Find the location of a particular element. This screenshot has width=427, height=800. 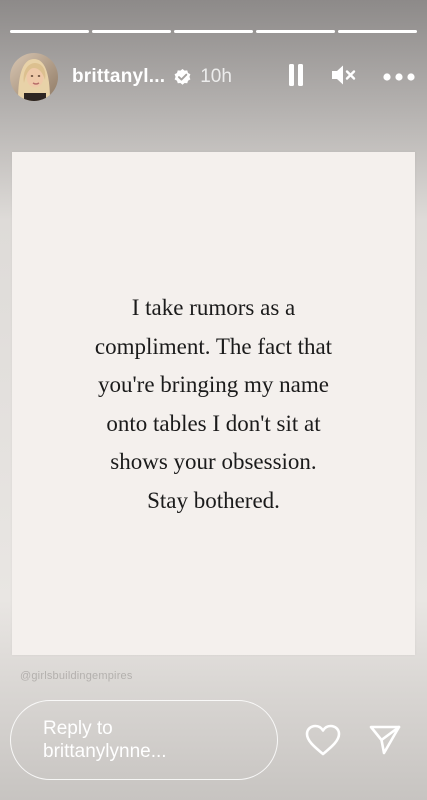

like-button is located at coordinates (323, 742).